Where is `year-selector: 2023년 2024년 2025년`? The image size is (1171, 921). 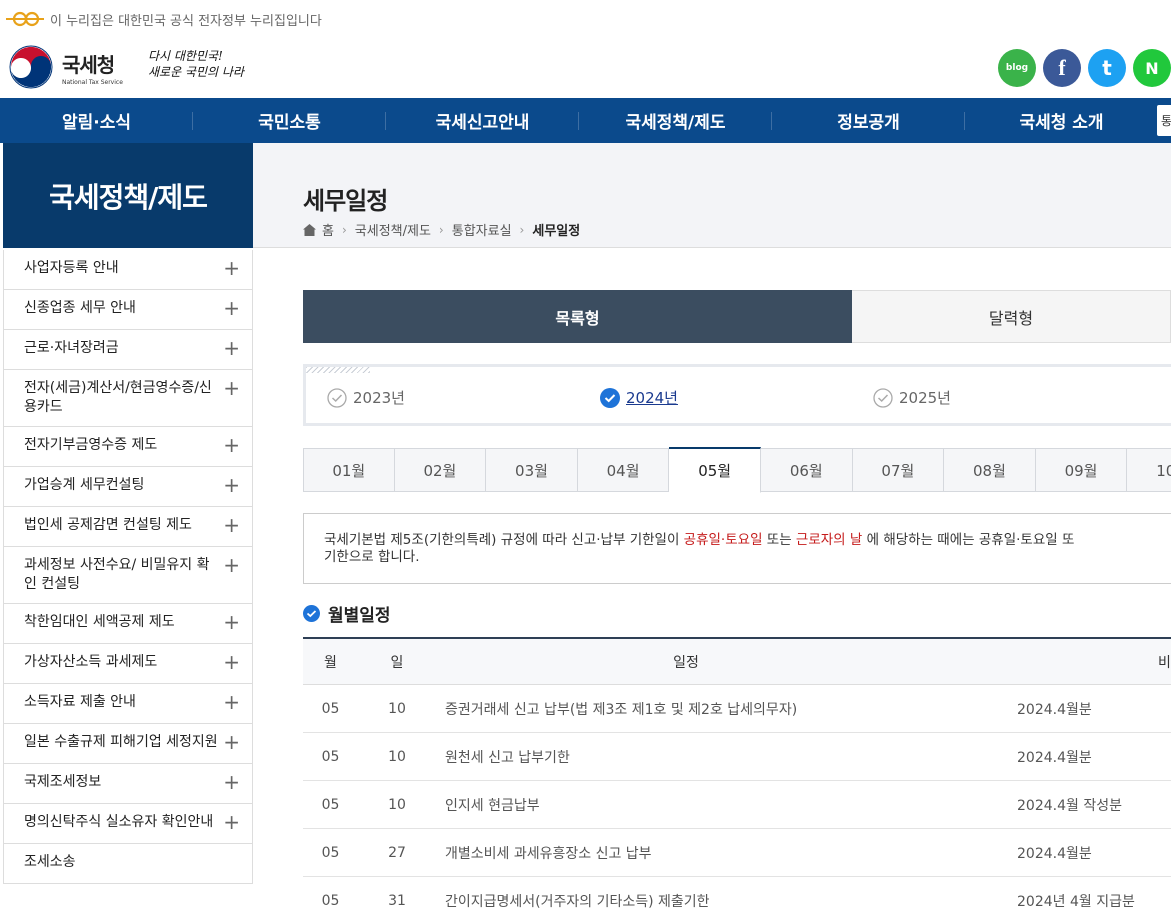
year-selector: 2023년 2024년 2025년 is located at coordinates (737, 395).